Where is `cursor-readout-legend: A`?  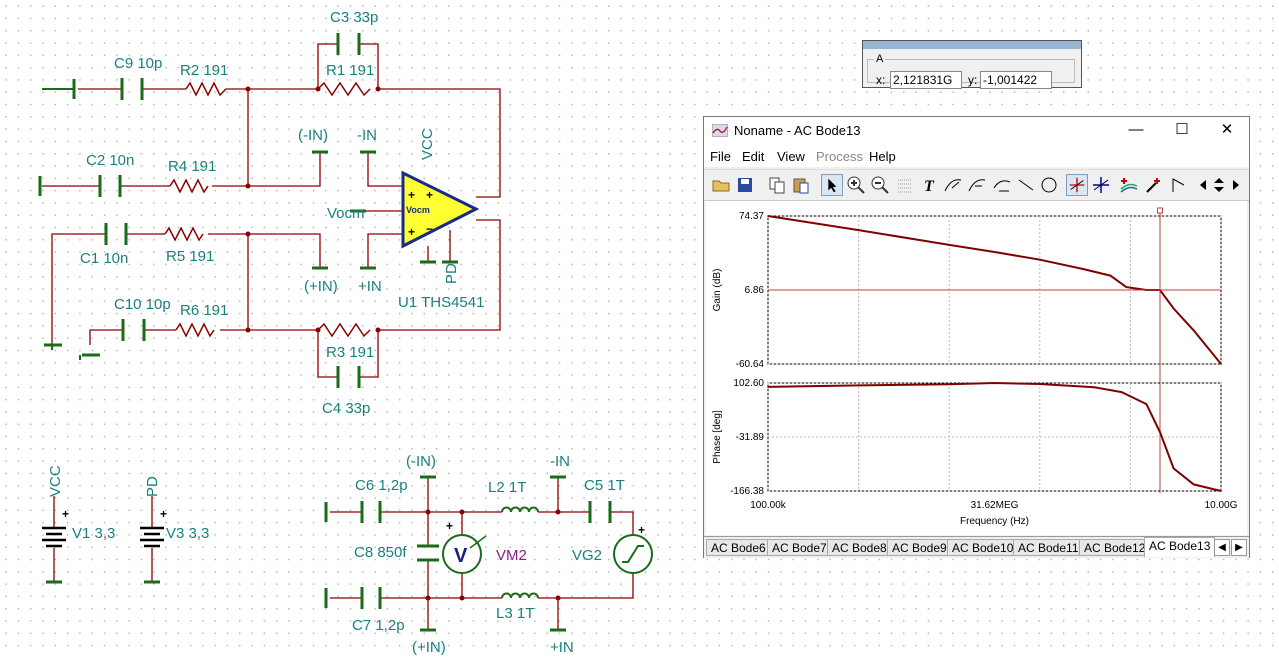 cursor-readout-legend: A is located at coordinates (880, 59).